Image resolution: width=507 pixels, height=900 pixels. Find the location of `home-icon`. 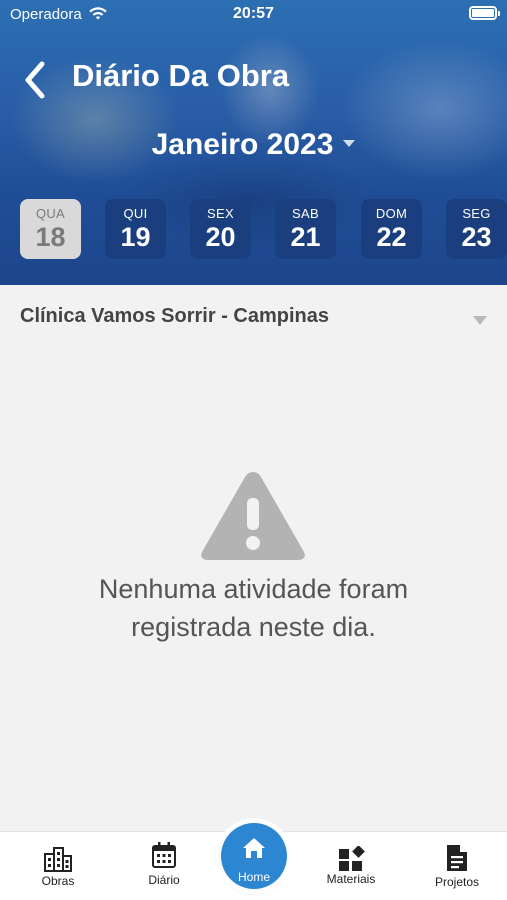

home-icon is located at coordinates (254, 848).